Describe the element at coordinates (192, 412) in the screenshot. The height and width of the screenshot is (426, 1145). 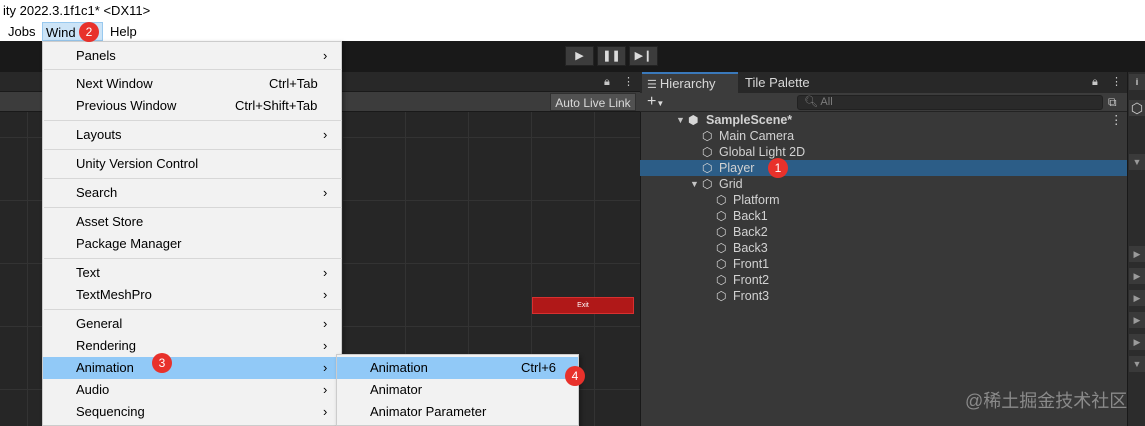
I see `menu-item-sequencing: Sequencing ›` at that location.